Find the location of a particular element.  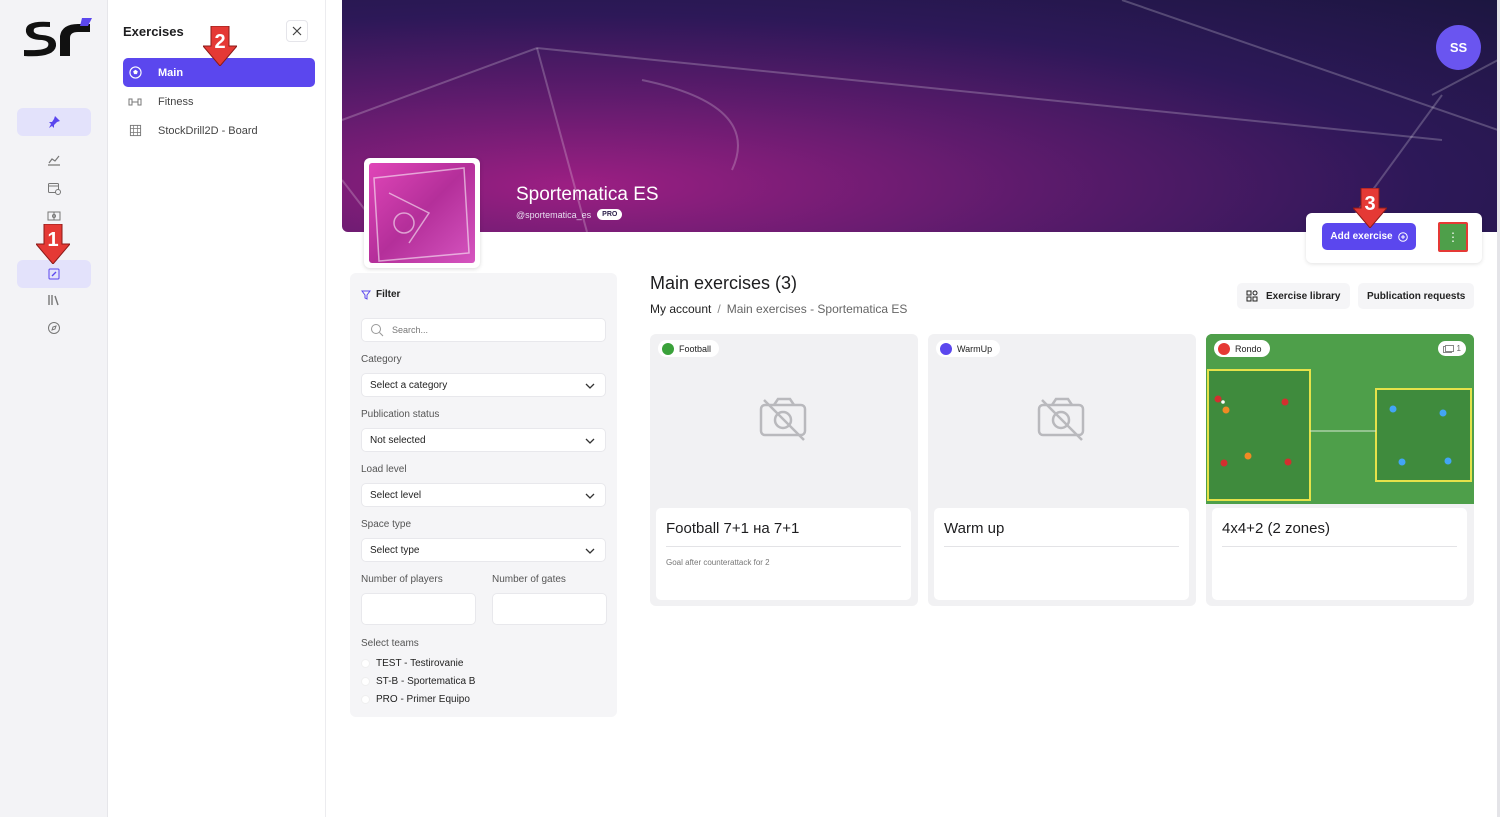

app-logo is located at coordinates (57, 39).